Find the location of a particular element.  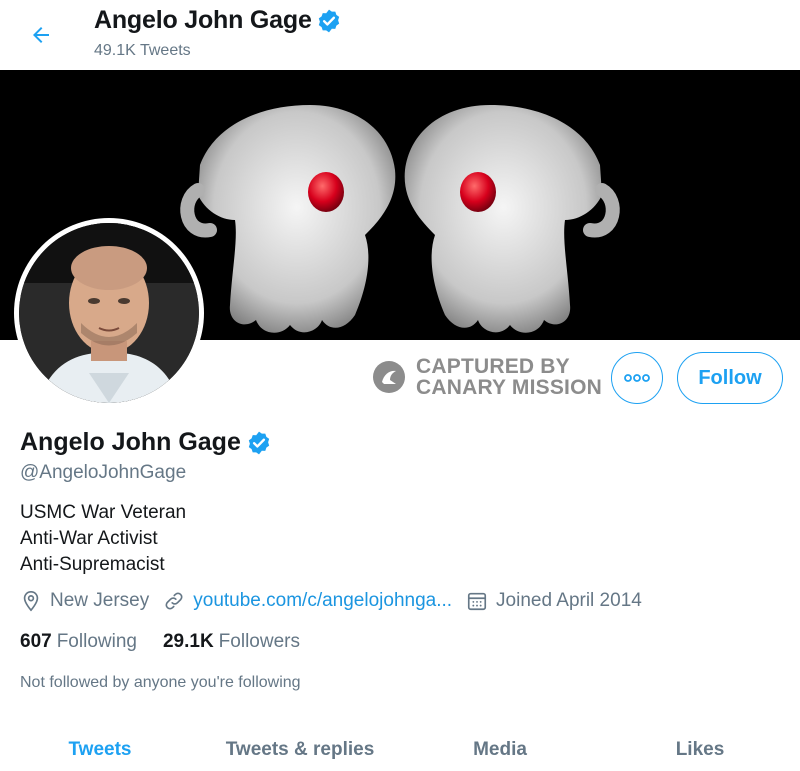

top-profile-name: Angelo John Gage is located at coordinates (203, 20).